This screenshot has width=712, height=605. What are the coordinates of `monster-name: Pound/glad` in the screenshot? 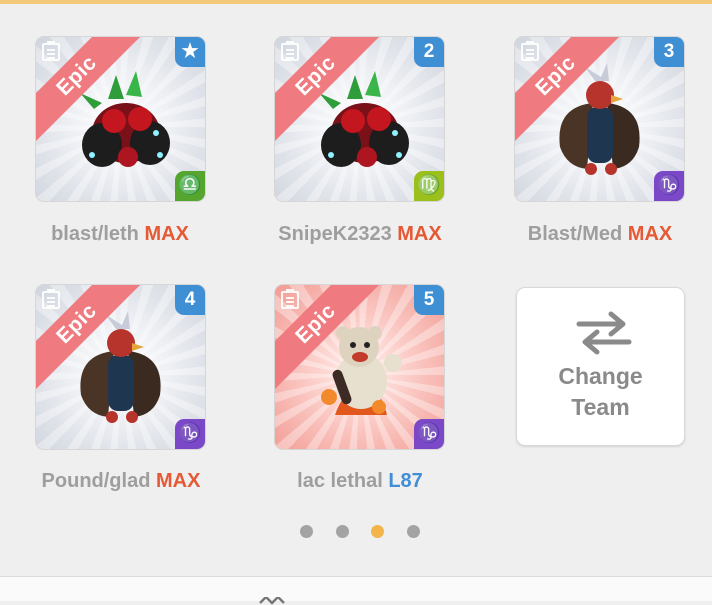 It's located at (96, 481).